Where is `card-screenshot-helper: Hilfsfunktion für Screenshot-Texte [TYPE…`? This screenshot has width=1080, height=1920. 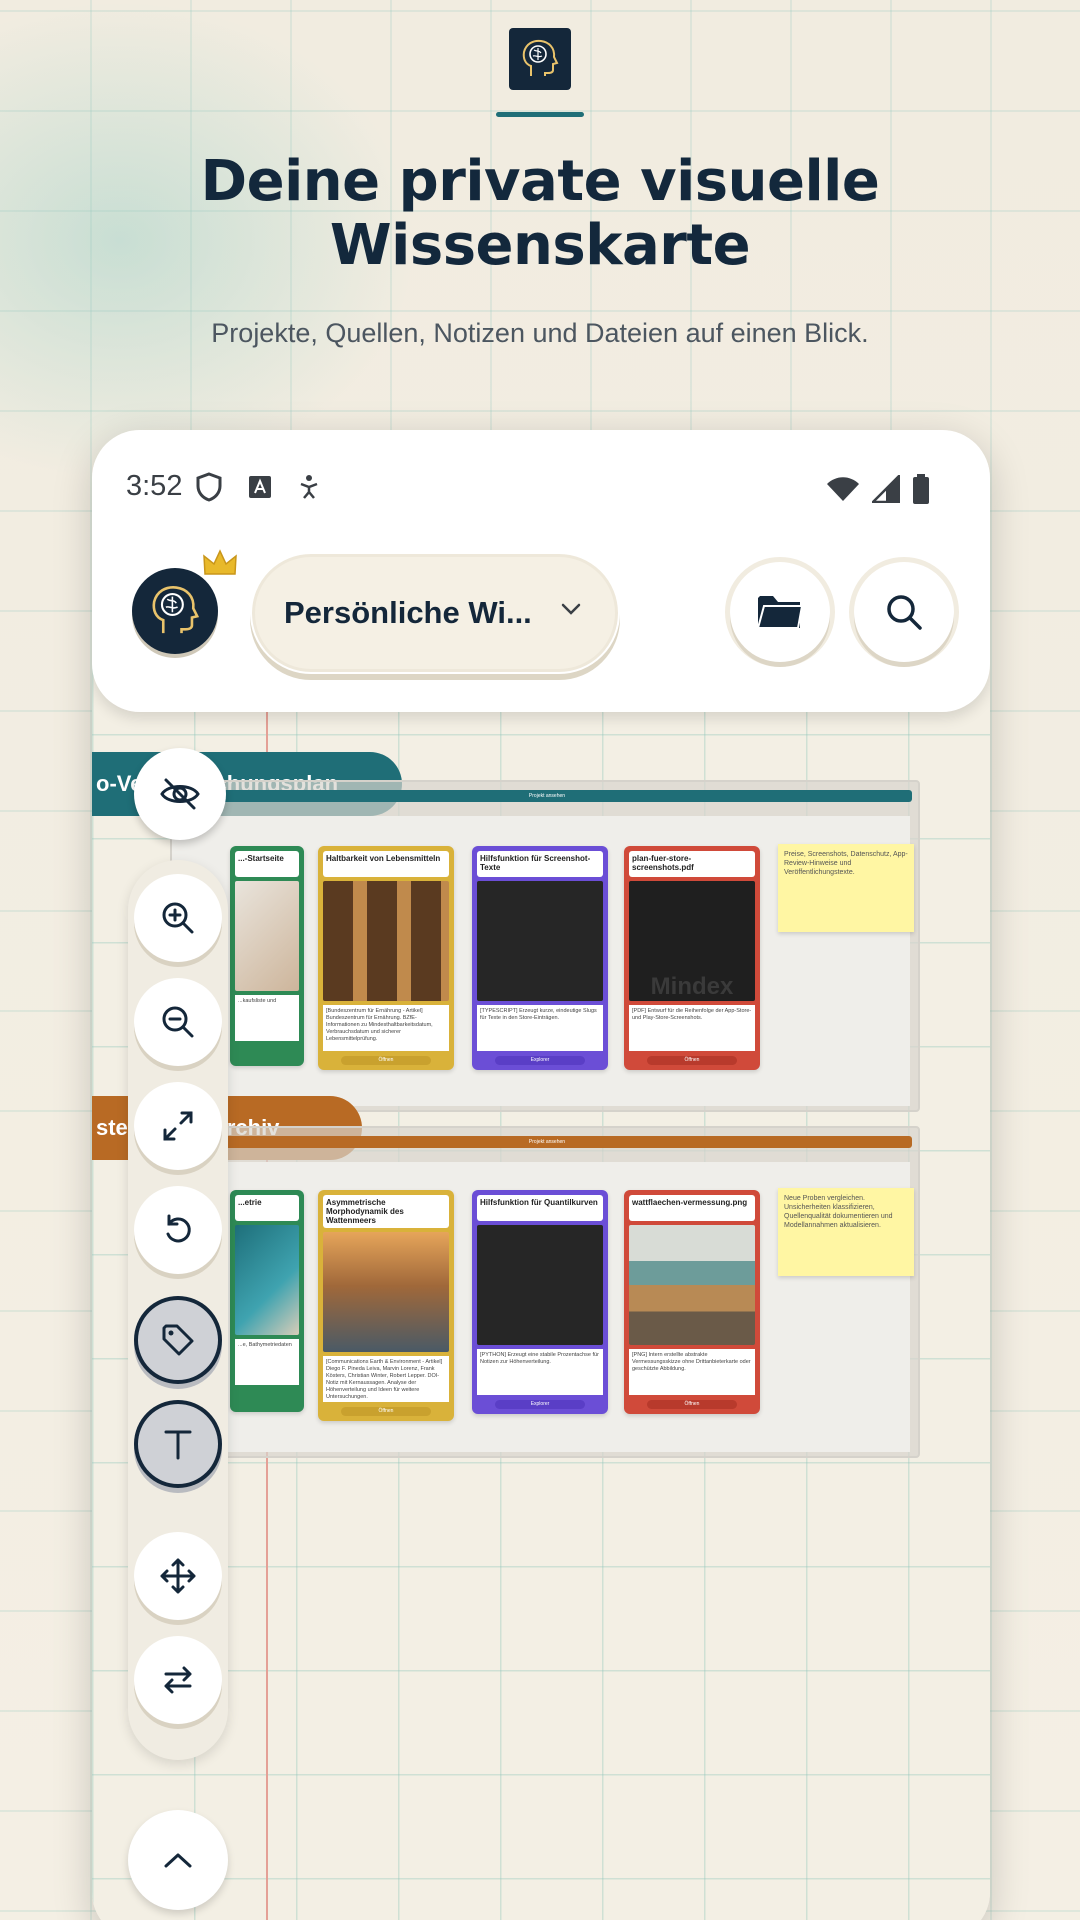 card-screenshot-helper: Hilfsfunktion für Screenshot-Texte [TYPE… is located at coordinates (540, 958).